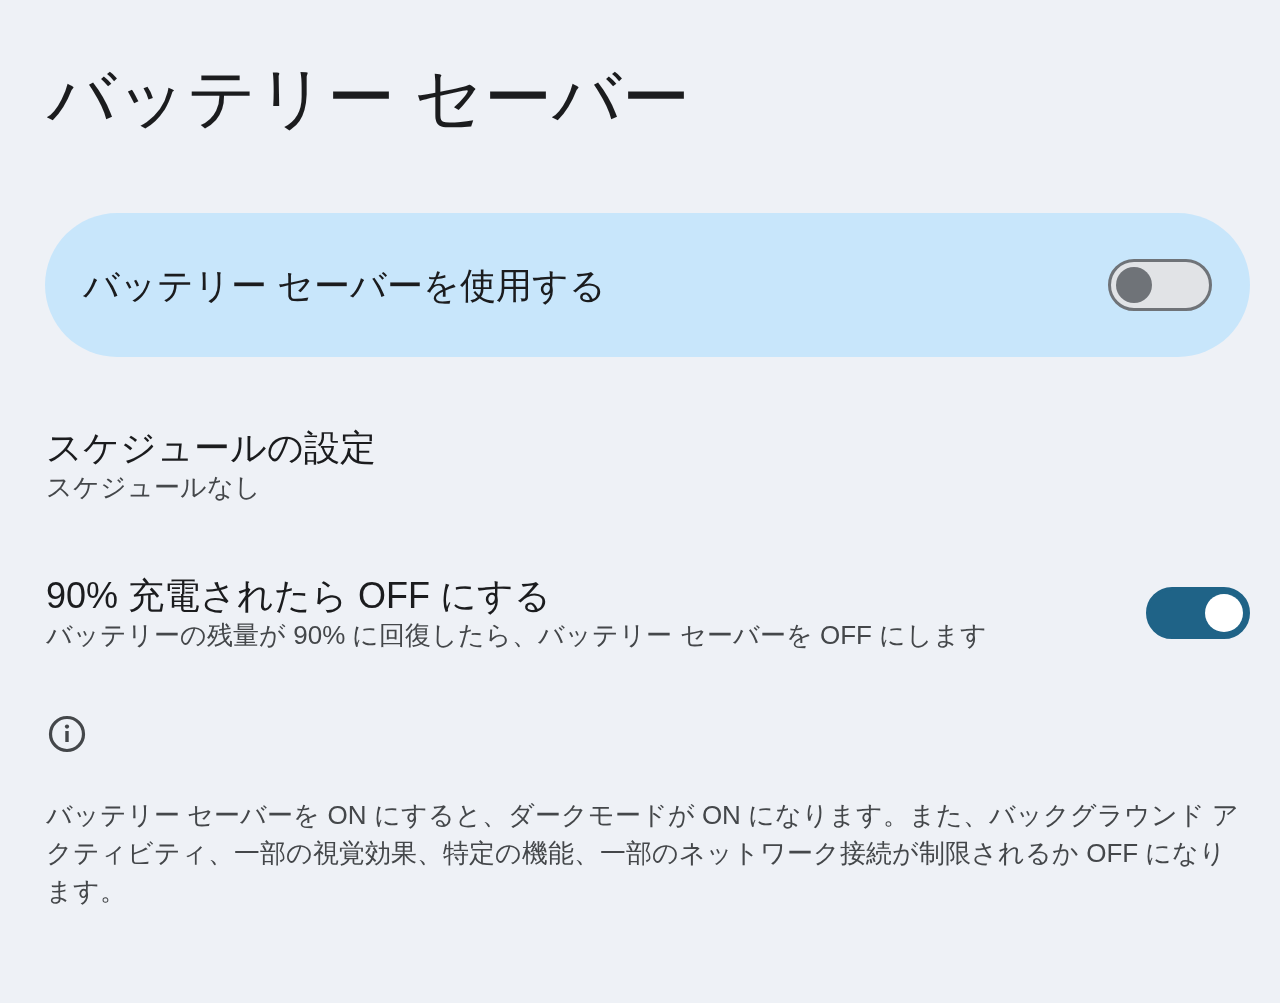 The height and width of the screenshot is (1003, 1280). What do you see at coordinates (67, 734) in the screenshot?
I see `info-icon` at bounding box center [67, 734].